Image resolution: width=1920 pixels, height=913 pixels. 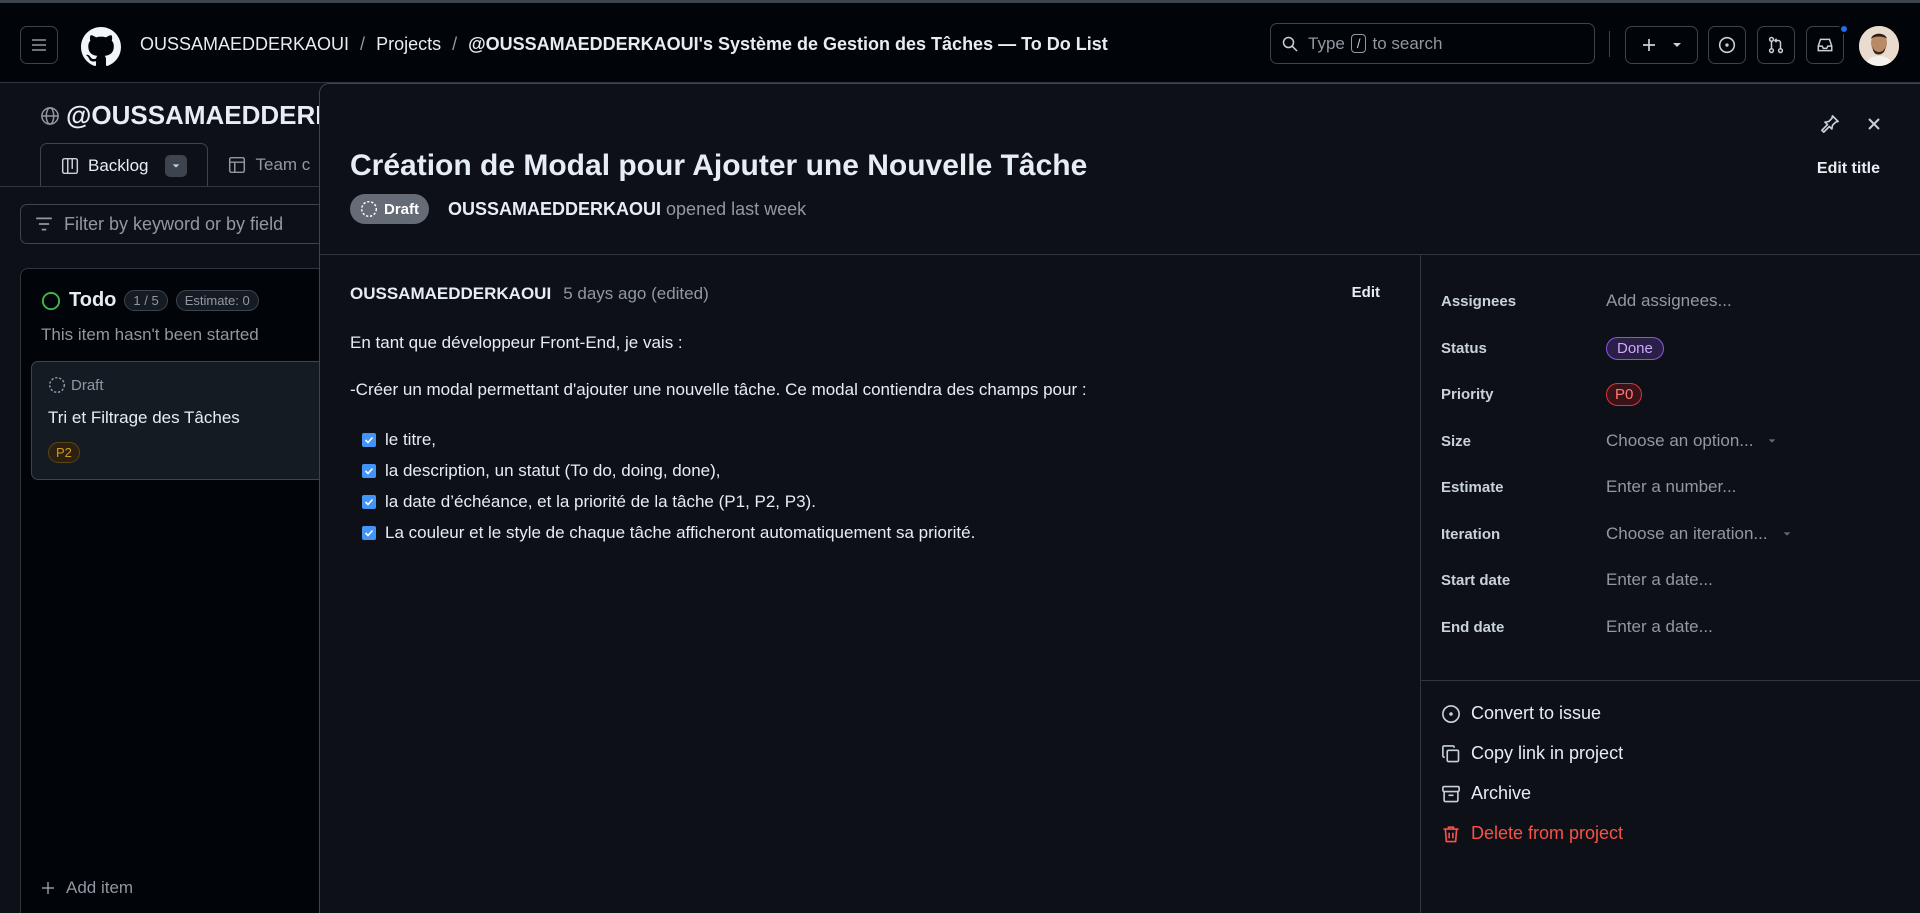 What do you see at coordinates (237, 165) in the screenshot?
I see `table-icon` at bounding box center [237, 165].